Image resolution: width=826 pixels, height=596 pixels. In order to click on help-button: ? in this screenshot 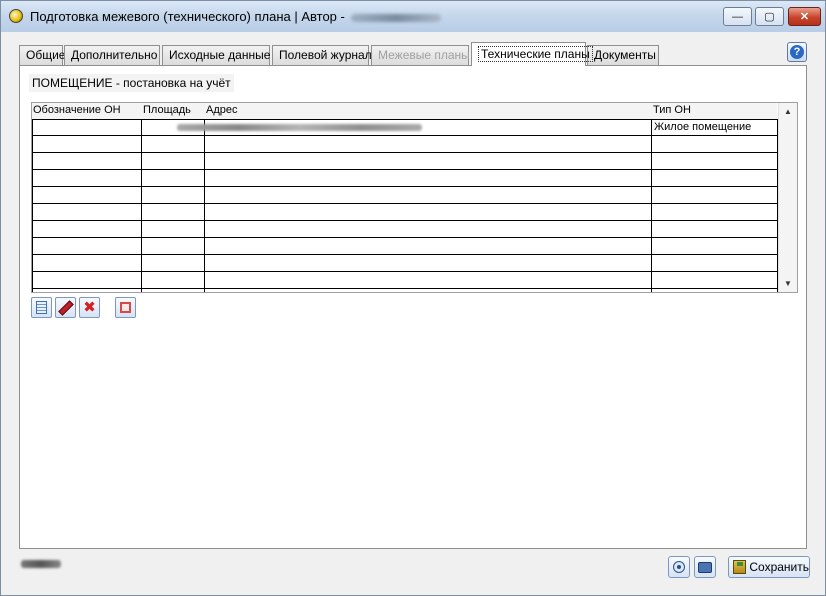, I will do `click(797, 52)`.